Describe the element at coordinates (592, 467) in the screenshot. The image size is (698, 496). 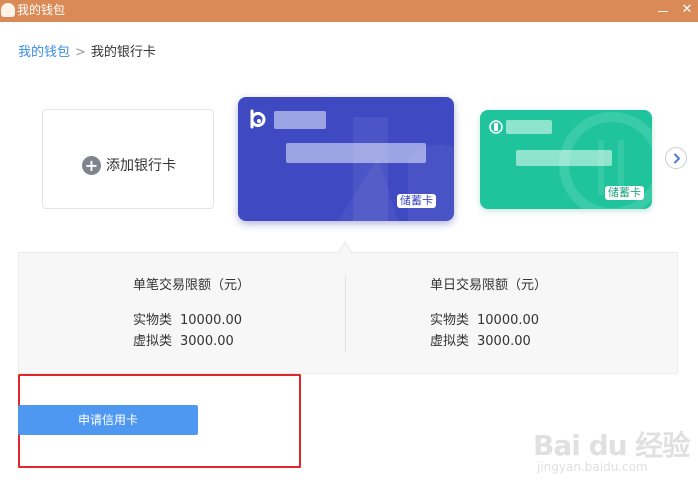
I see `watermark-url: jingyan.baidu.com` at that location.